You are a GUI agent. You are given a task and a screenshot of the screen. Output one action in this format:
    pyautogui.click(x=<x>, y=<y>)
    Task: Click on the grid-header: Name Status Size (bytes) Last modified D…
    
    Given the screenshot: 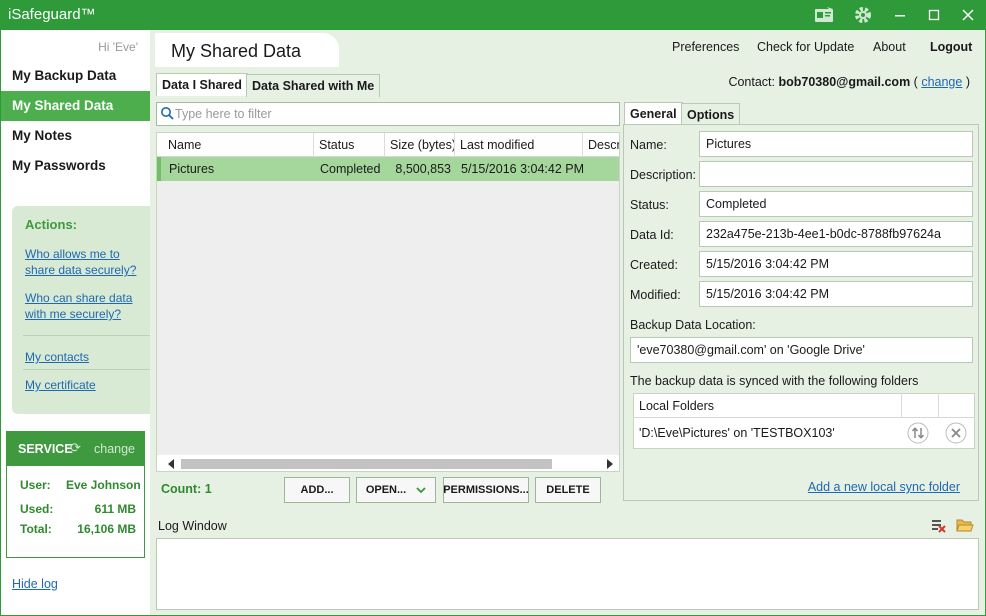 What is the action you would take?
    pyautogui.click(x=388, y=145)
    